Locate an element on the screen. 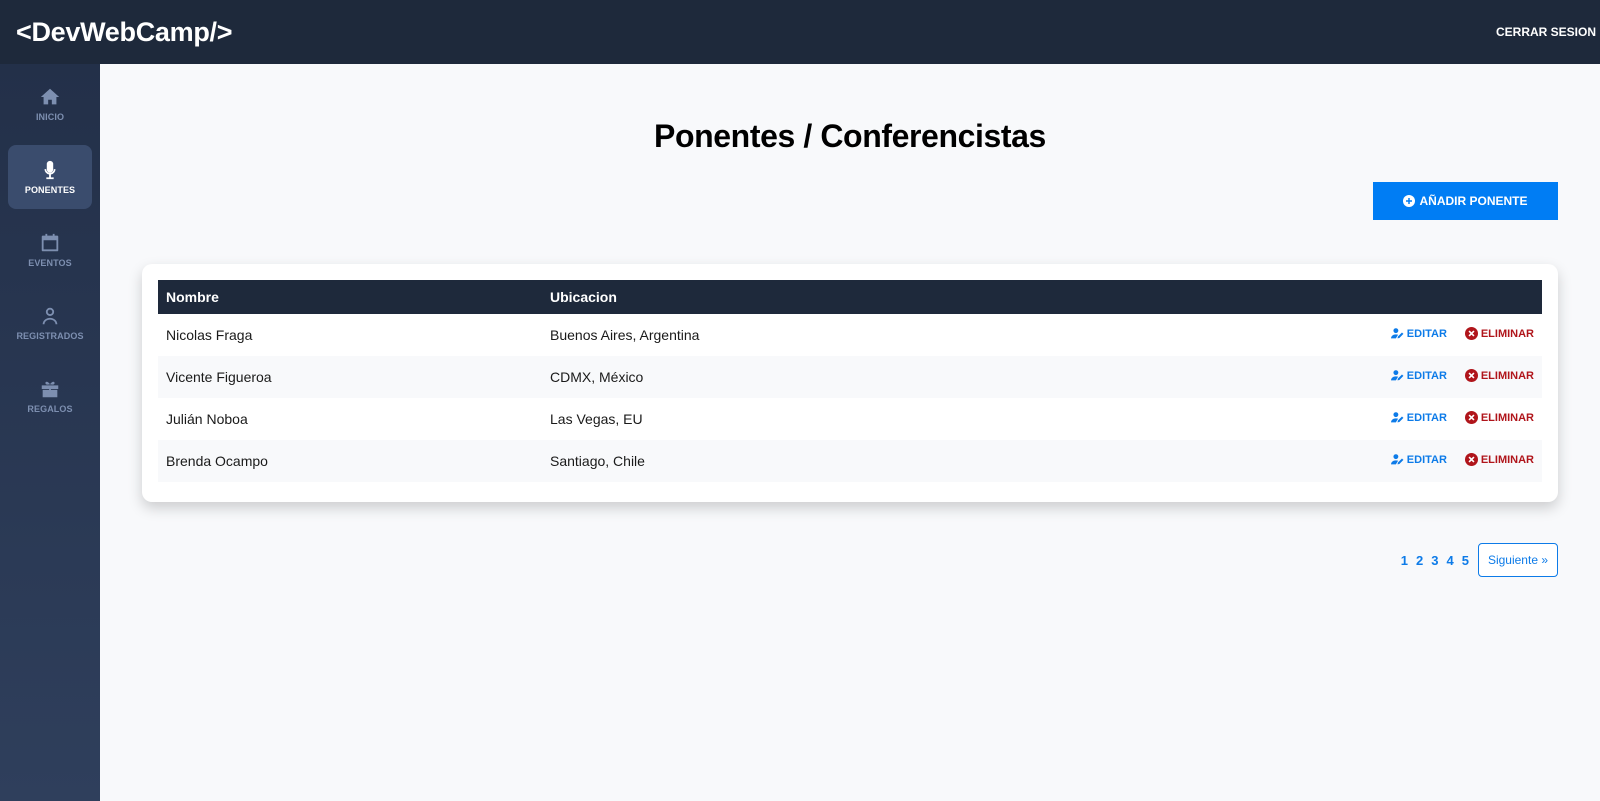 The height and width of the screenshot is (801, 1600). sidebar-item-label: REGISTRADOS is located at coordinates (50, 336).